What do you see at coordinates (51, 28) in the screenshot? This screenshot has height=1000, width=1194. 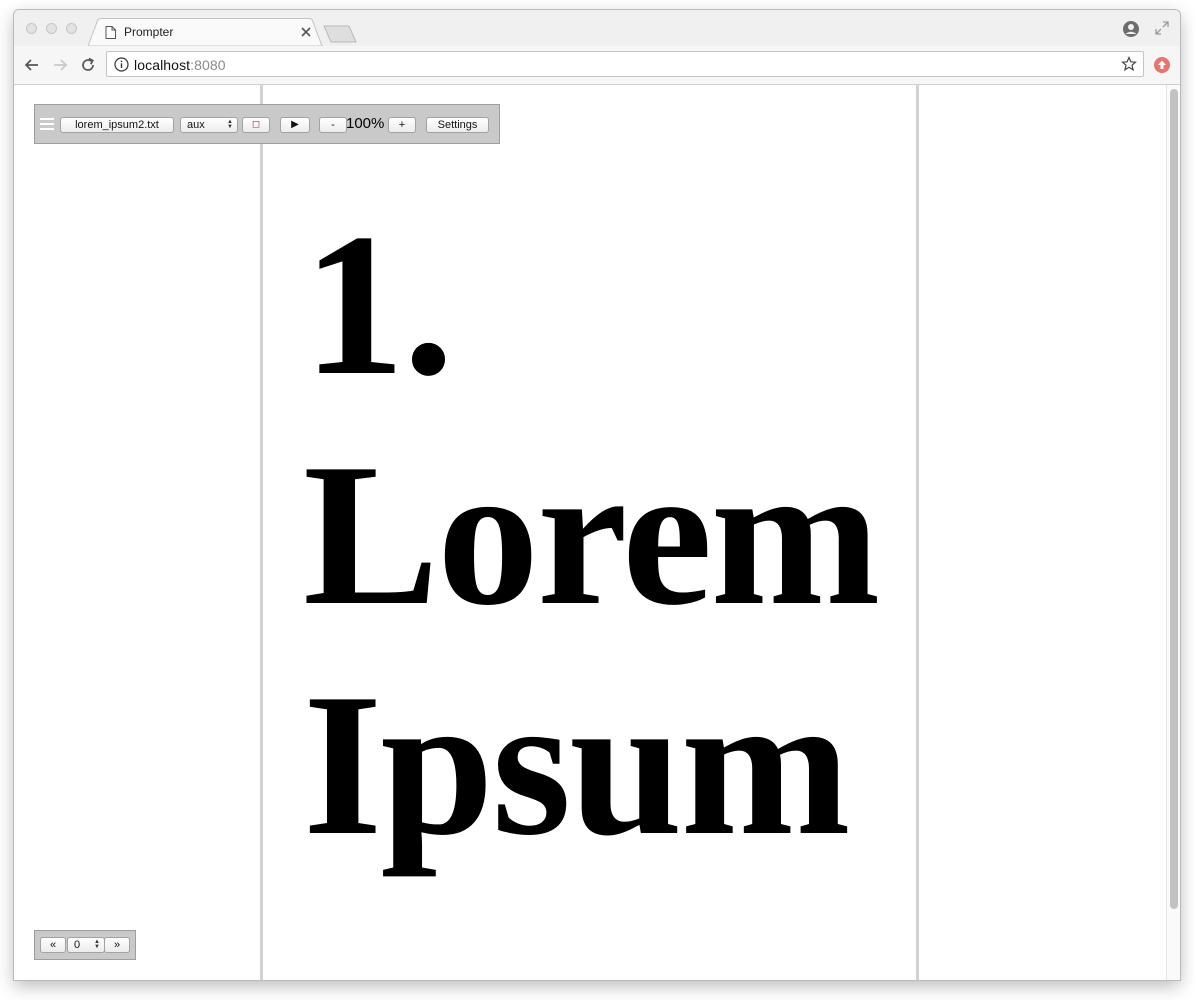 I see `minimize-window-button` at bounding box center [51, 28].